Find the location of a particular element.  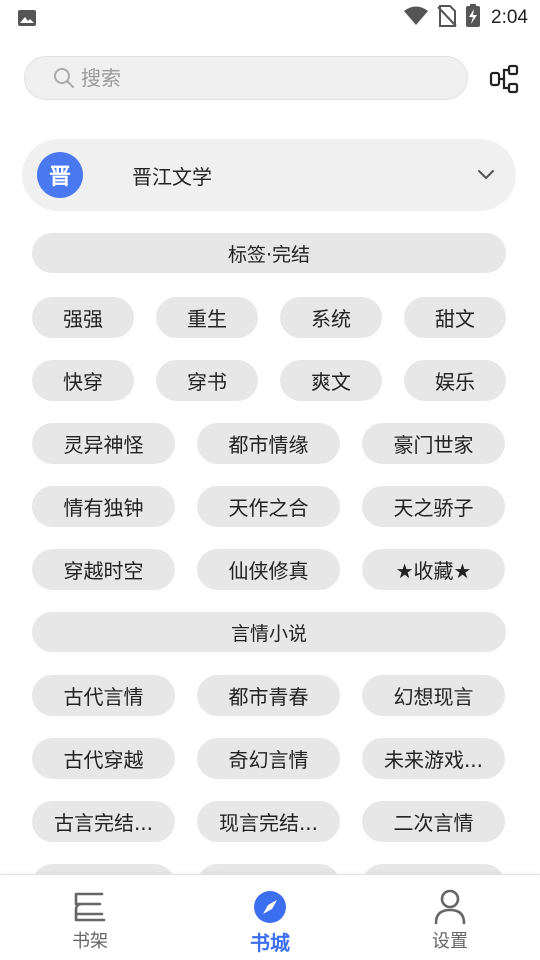

nav-label-settings: 设置 is located at coordinates (450, 941).